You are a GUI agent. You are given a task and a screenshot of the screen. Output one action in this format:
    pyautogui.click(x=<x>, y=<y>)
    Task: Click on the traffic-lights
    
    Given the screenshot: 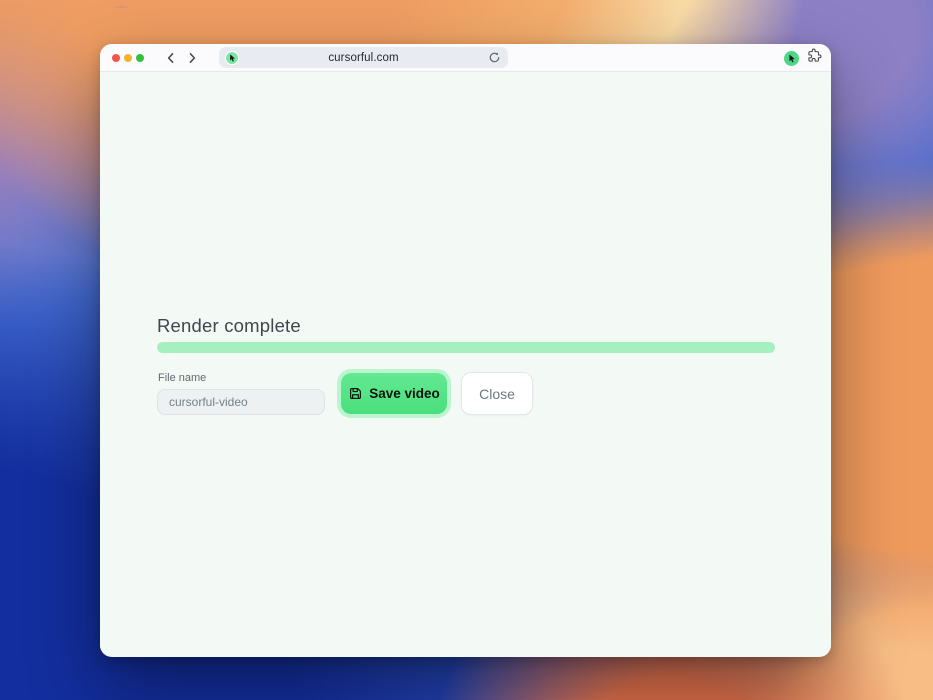 What is the action you would take?
    pyautogui.click(x=128, y=57)
    